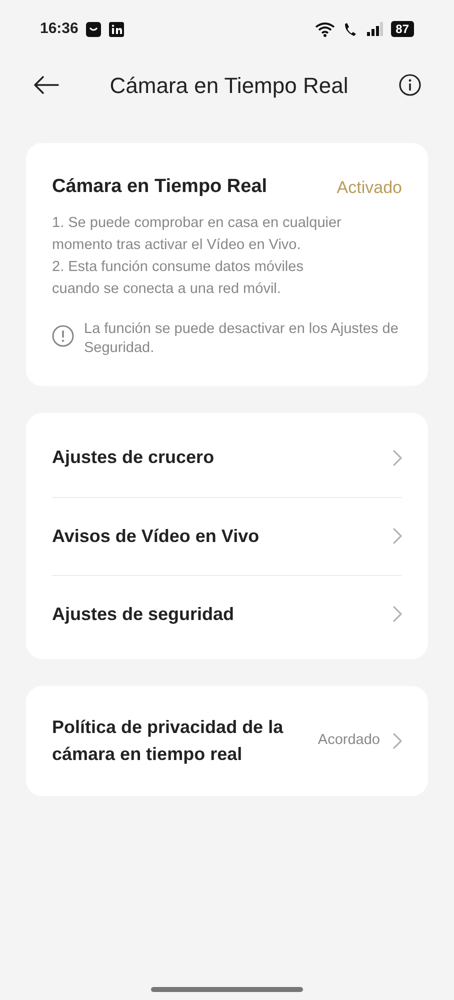 The width and height of the screenshot is (454, 1000). What do you see at coordinates (402, 29) in the screenshot?
I see `battery-indicator: 87` at bounding box center [402, 29].